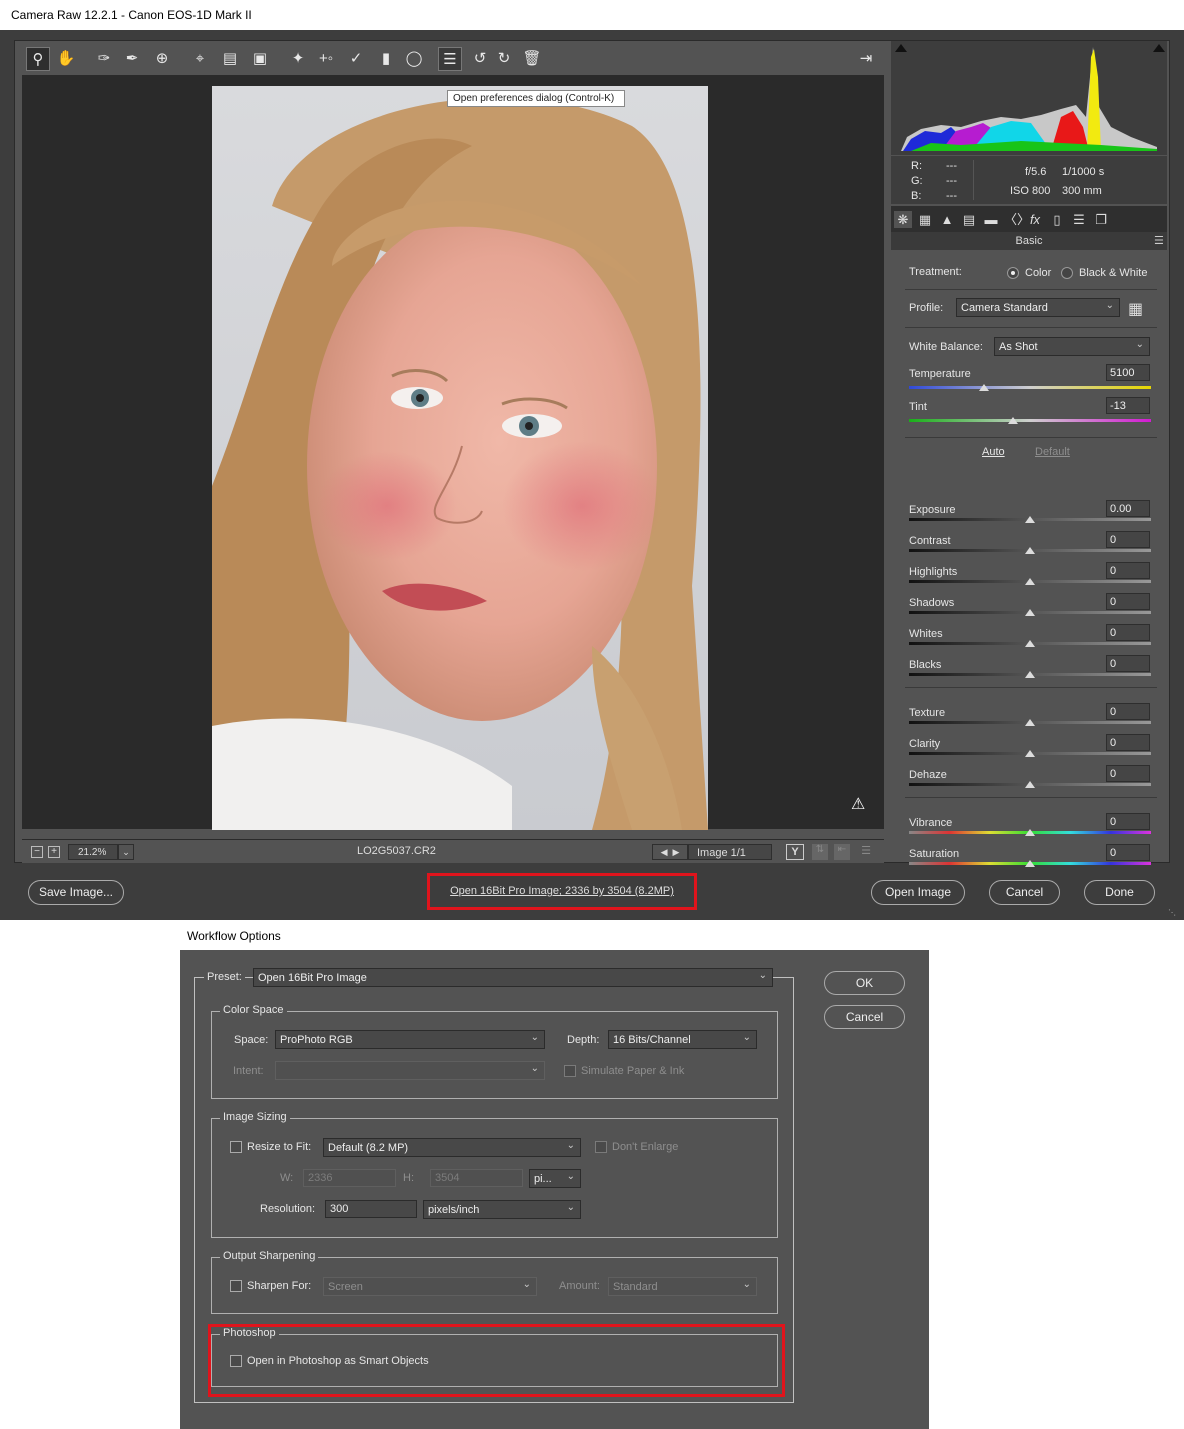 The width and height of the screenshot is (1184, 1429). What do you see at coordinates (1128, 711) in the screenshot?
I see `texture-value: 0` at bounding box center [1128, 711].